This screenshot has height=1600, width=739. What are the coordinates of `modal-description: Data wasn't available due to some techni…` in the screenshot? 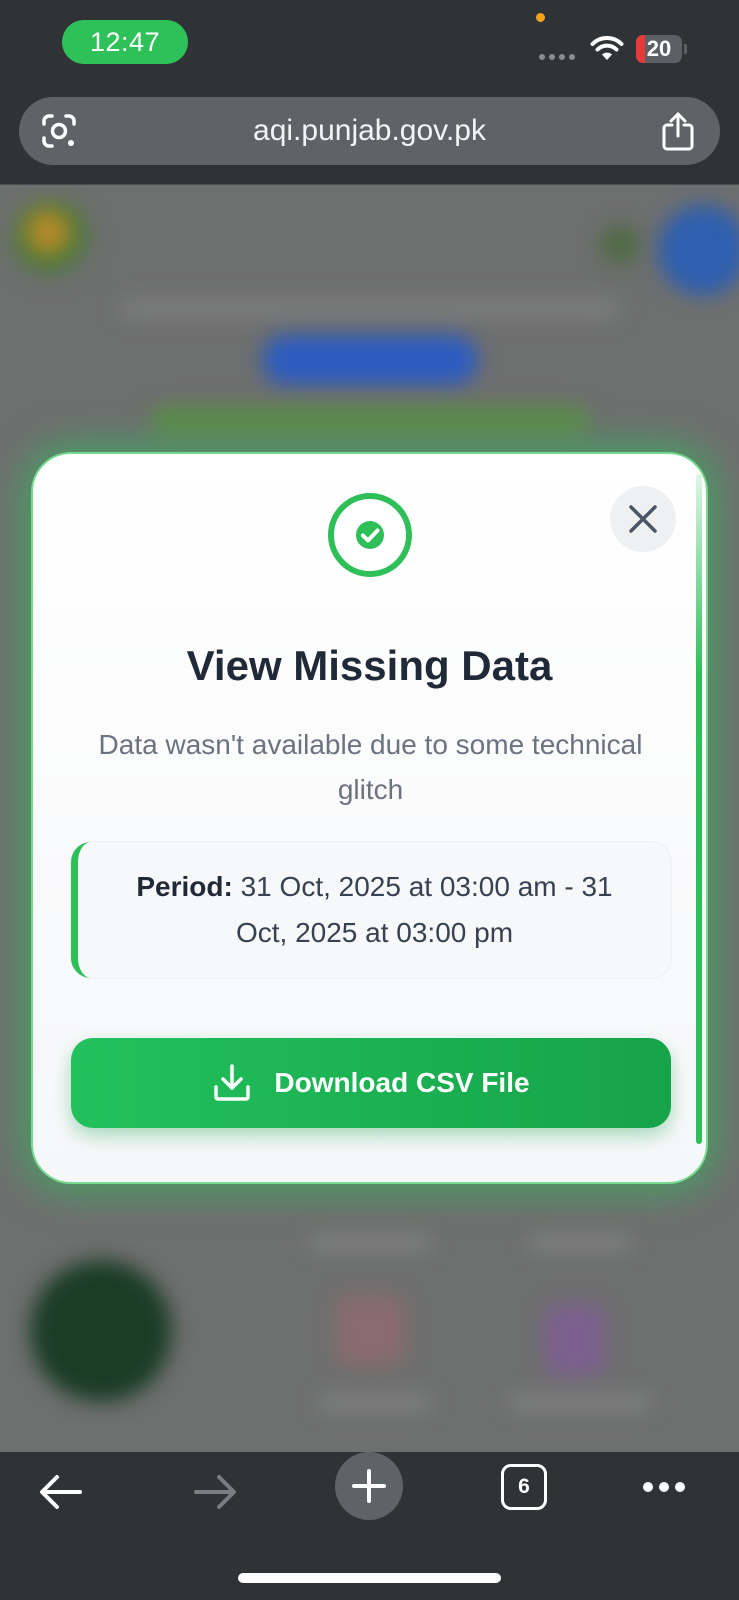 It's located at (370, 767).